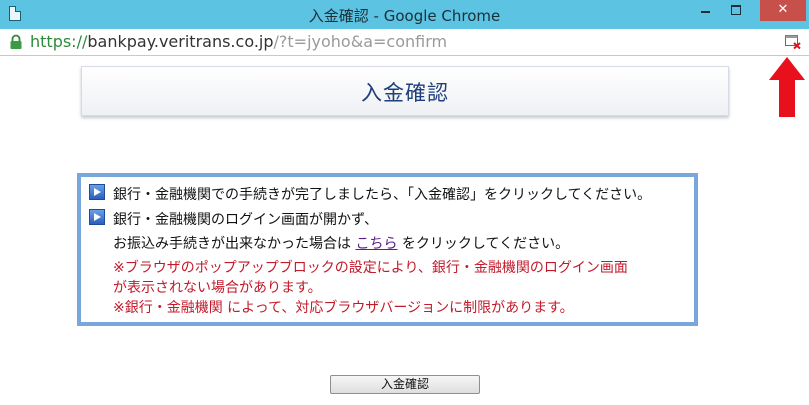 This screenshot has height=405, width=809. I want to click on close-button: ✕, so click(783, 10).